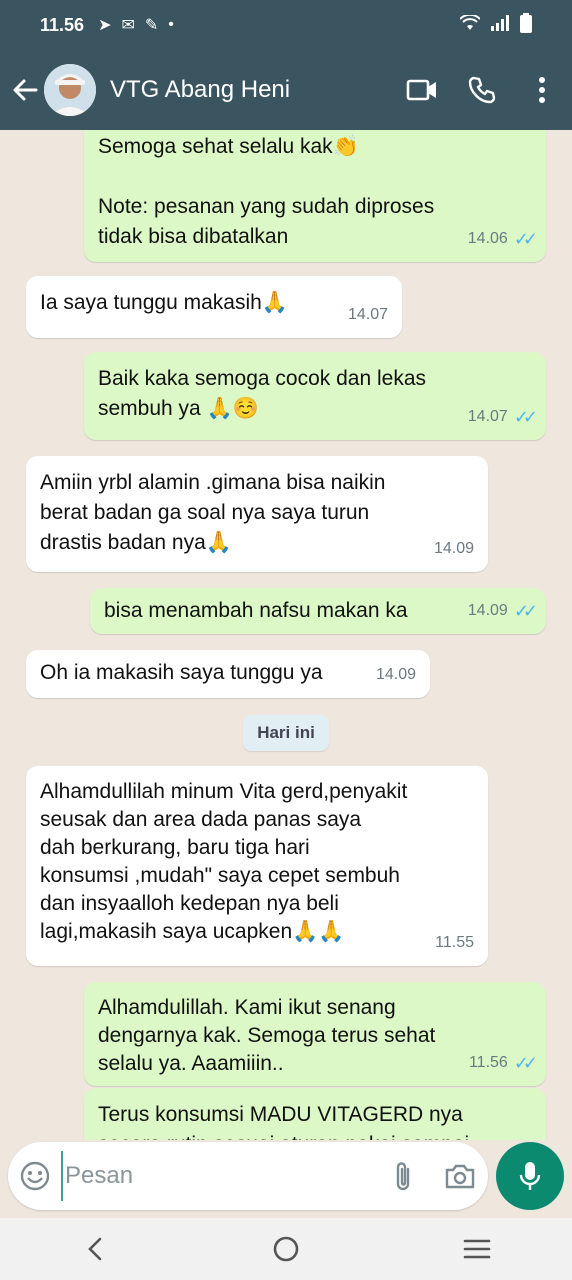 The width and height of the screenshot is (572, 1280). Describe the element at coordinates (218, 1176) in the screenshot. I see `message-input` at that location.